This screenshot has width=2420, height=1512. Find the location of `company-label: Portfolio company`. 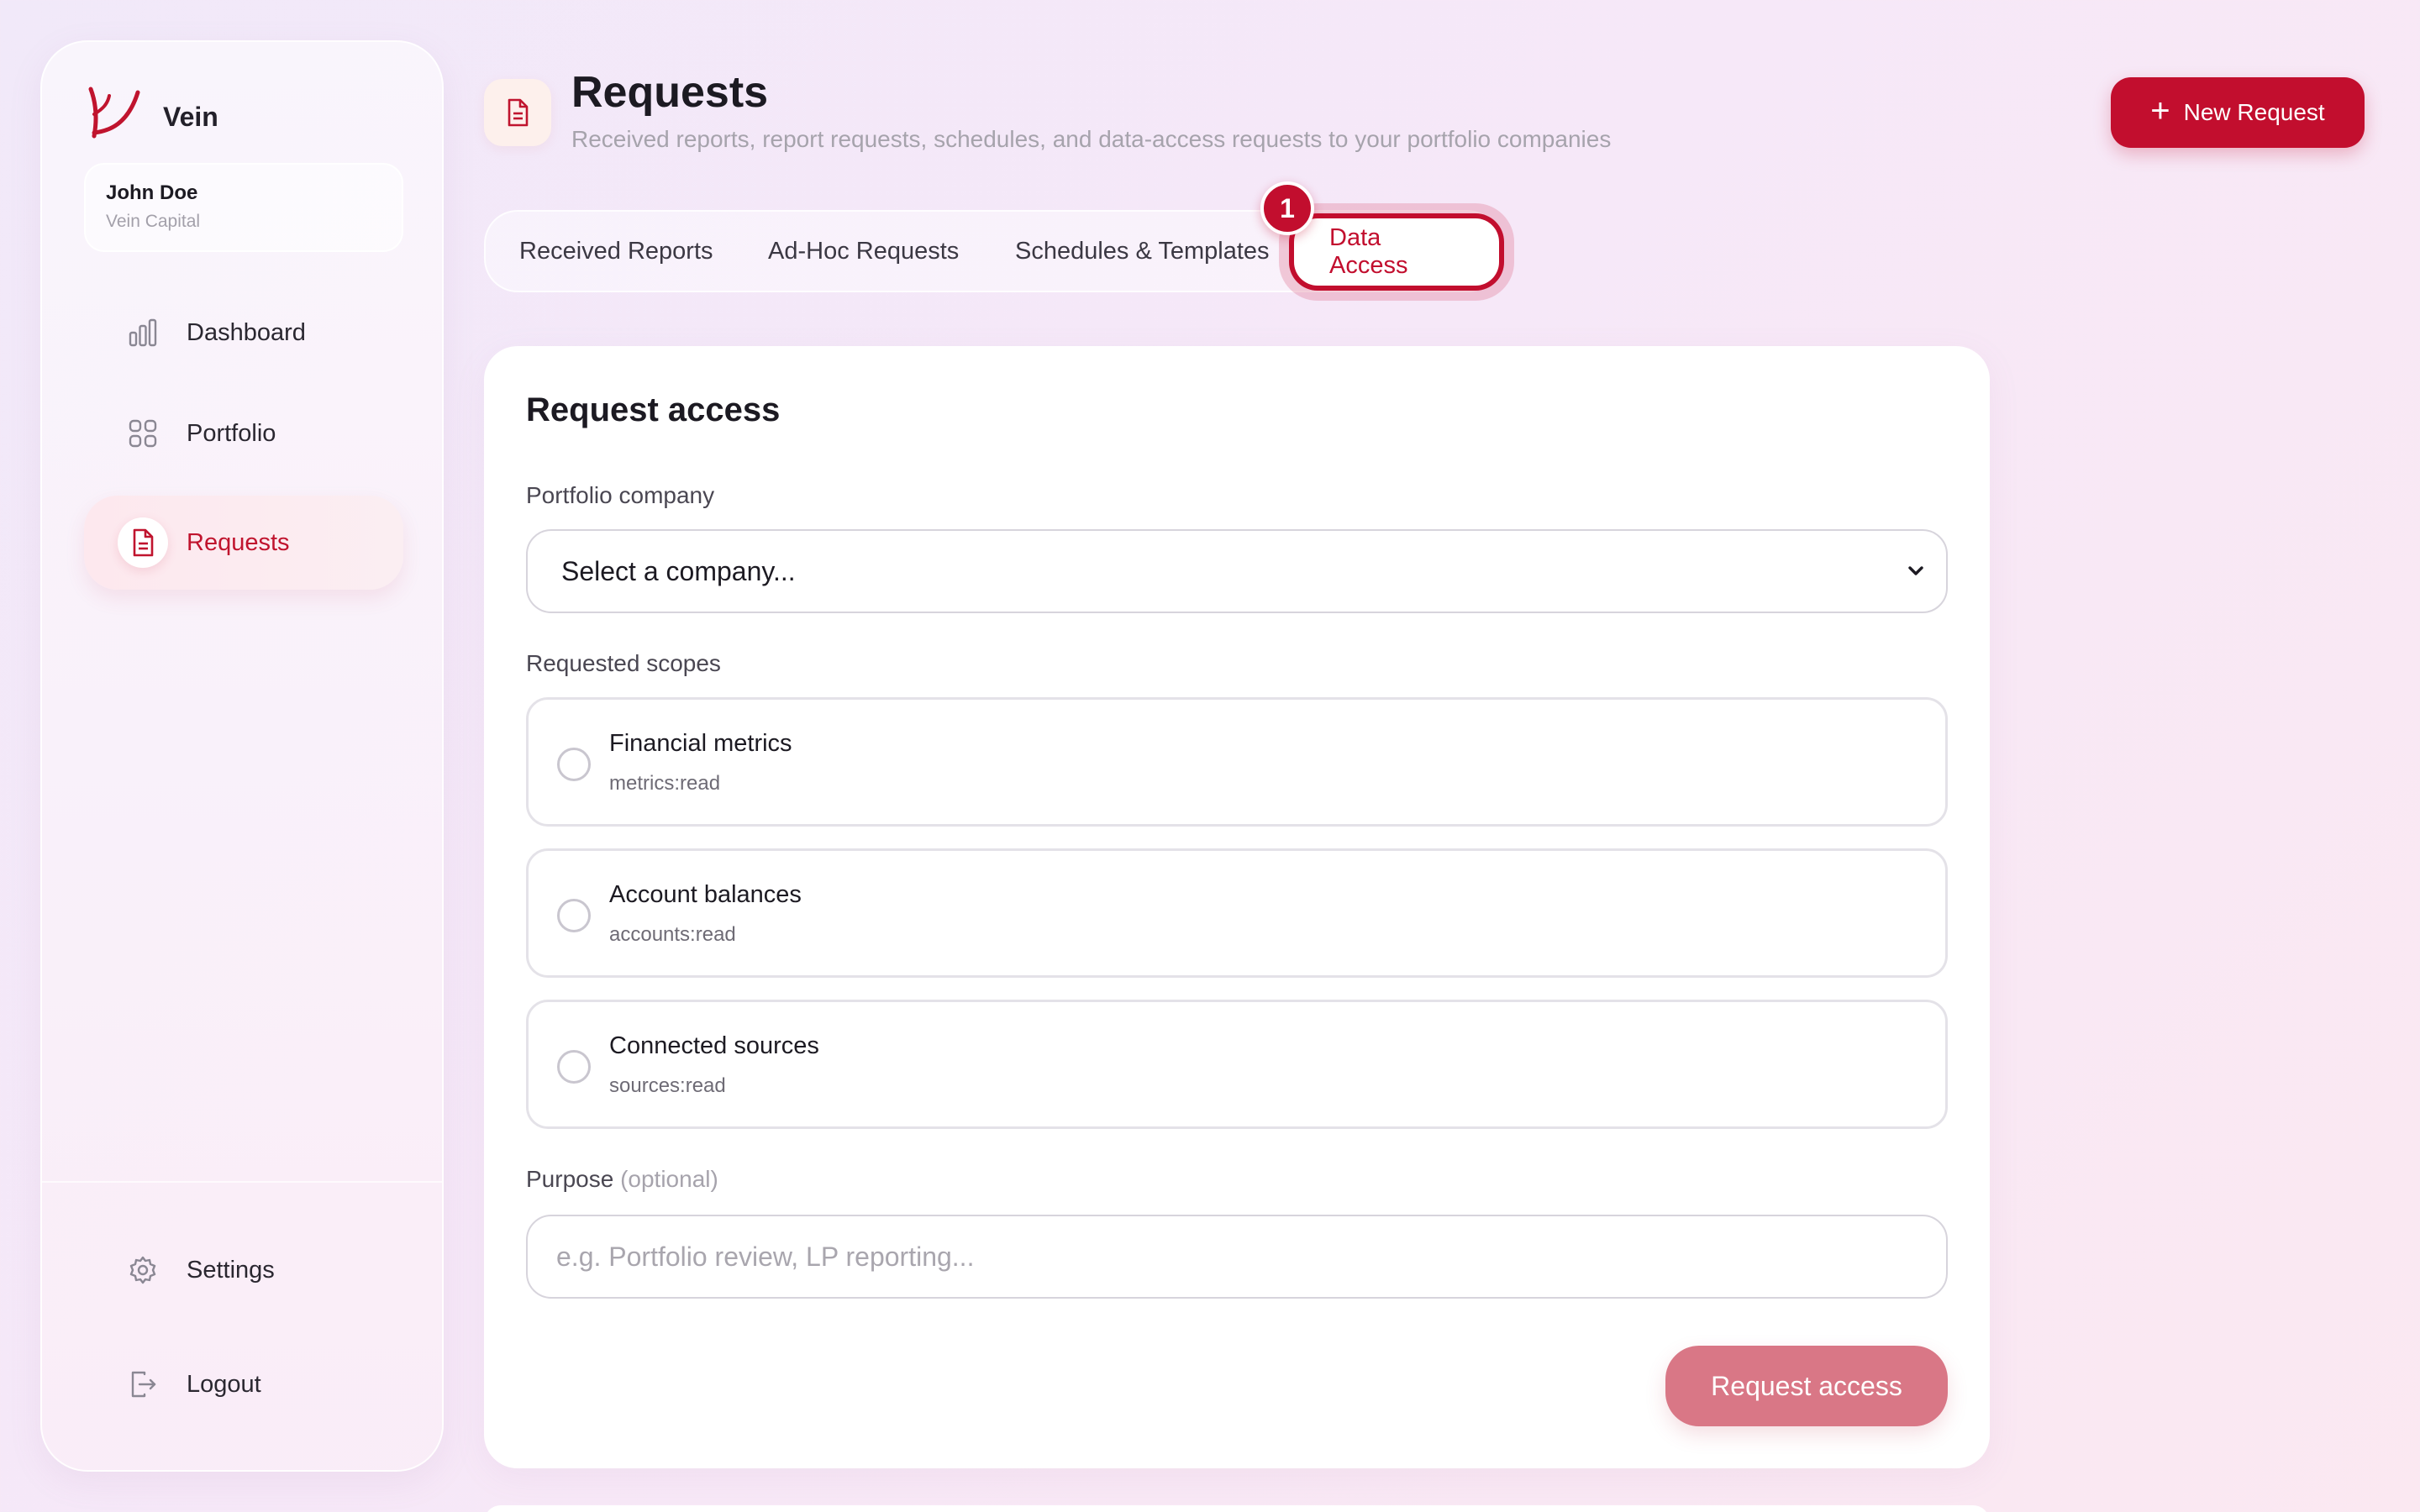

company-label: Portfolio company is located at coordinates (620, 495).